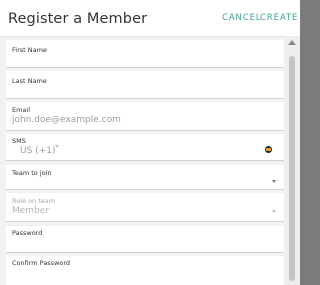 The image size is (320, 285). Describe the element at coordinates (29, 81) in the screenshot. I see `last-name-label: Last Name` at that location.